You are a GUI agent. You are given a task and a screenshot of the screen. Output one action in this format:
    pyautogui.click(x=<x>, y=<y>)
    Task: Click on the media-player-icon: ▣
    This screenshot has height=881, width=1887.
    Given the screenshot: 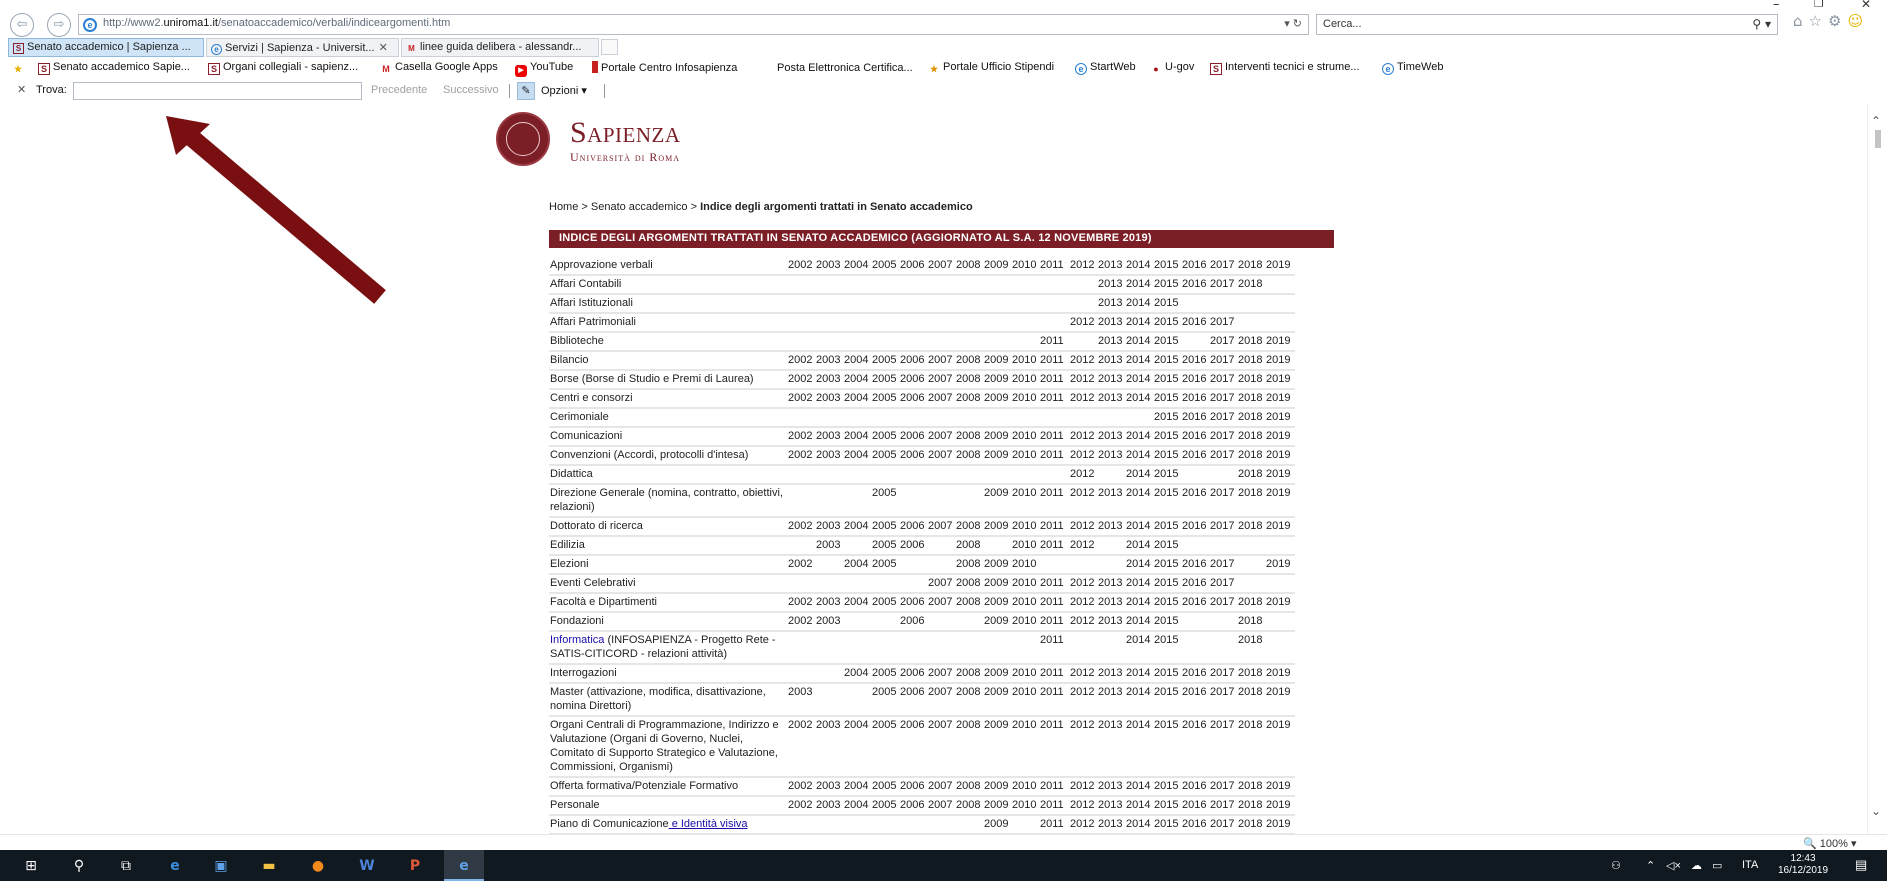 What is the action you would take?
    pyautogui.click(x=221, y=866)
    